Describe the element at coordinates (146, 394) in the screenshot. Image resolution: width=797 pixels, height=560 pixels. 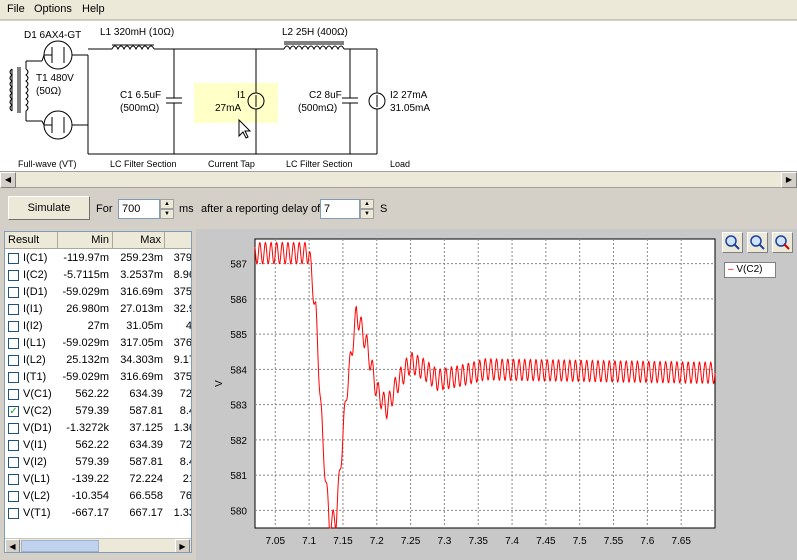
I see `row-max: 634.39` at that location.